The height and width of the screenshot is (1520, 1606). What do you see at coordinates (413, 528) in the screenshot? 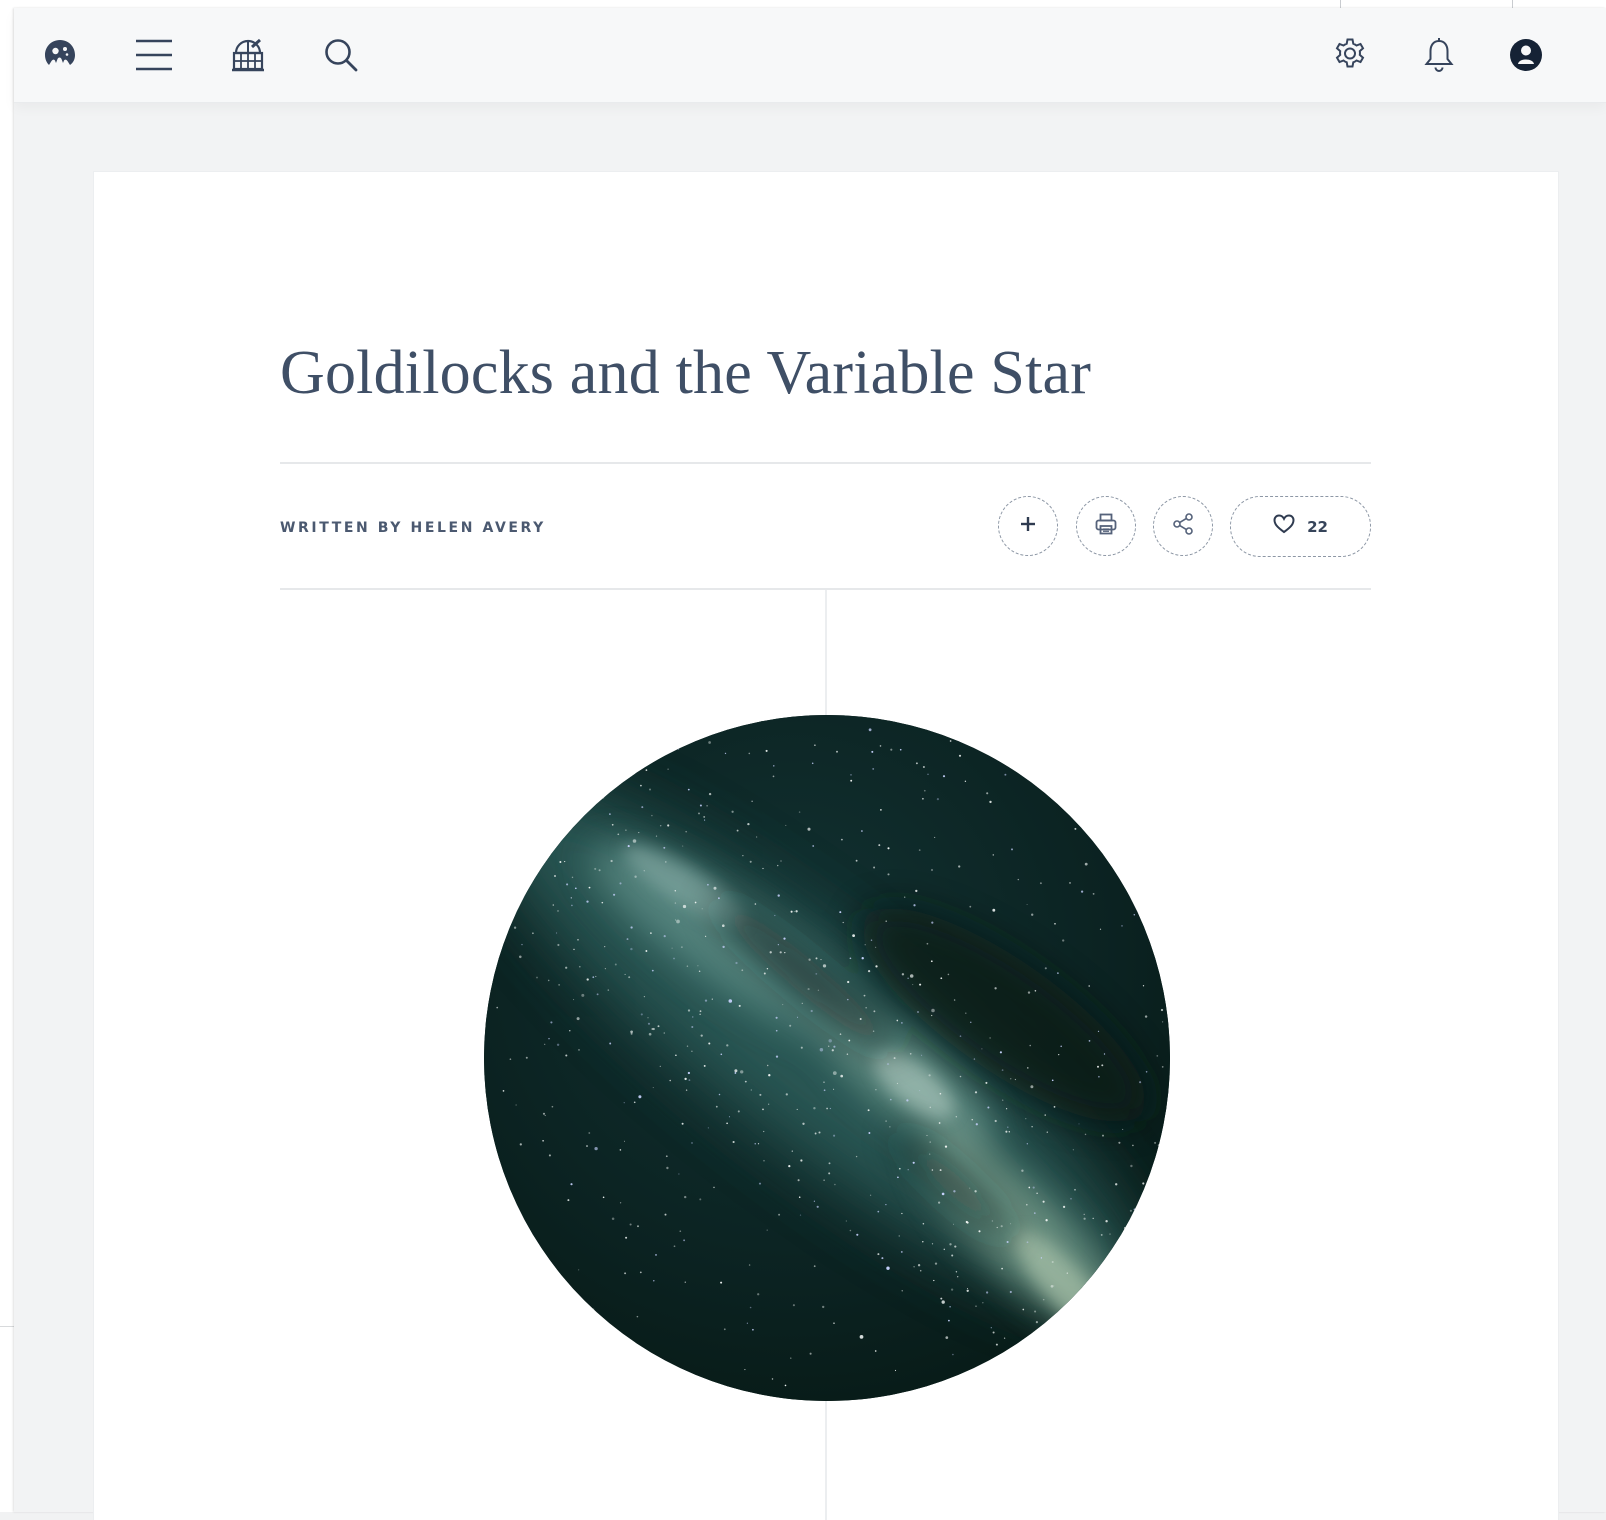
I see `article-byline: WRITTEN BY HELEN AVERY` at bounding box center [413, 528].